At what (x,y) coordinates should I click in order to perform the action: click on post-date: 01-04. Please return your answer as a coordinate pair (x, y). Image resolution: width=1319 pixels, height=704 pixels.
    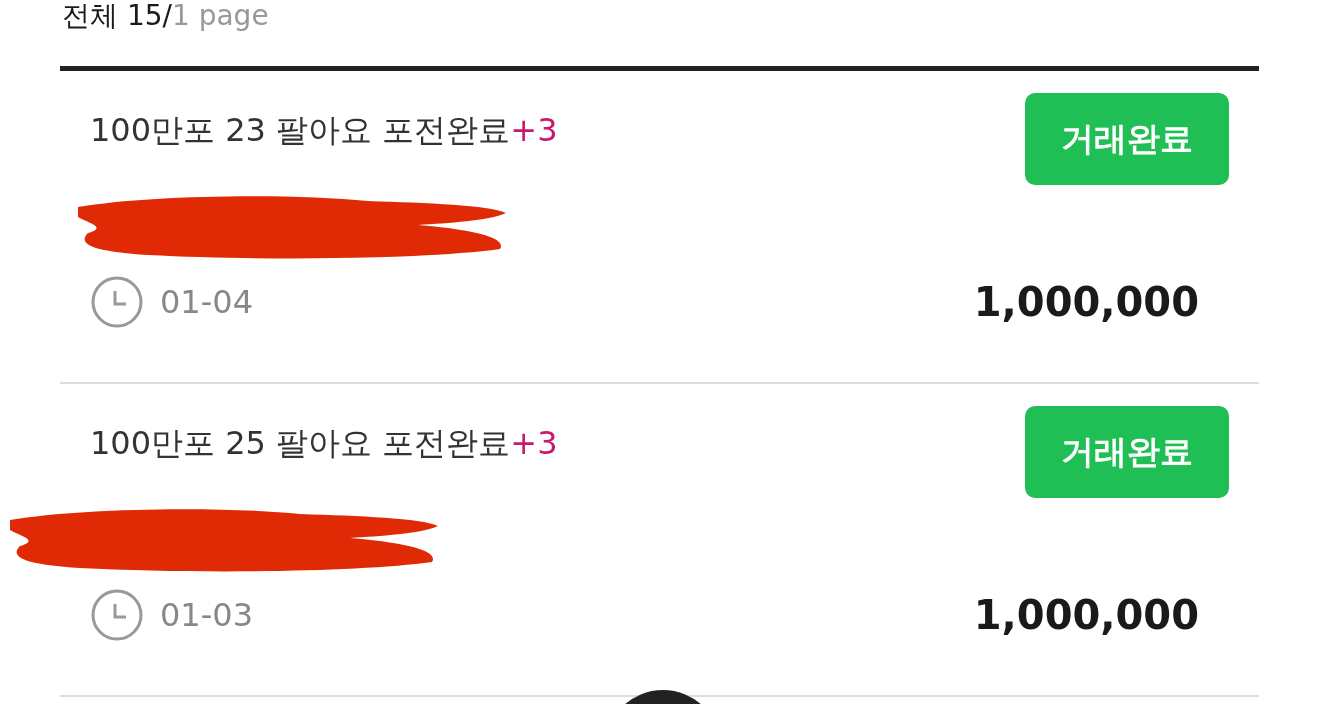
    Looking at the image, I should click on (206, 302).